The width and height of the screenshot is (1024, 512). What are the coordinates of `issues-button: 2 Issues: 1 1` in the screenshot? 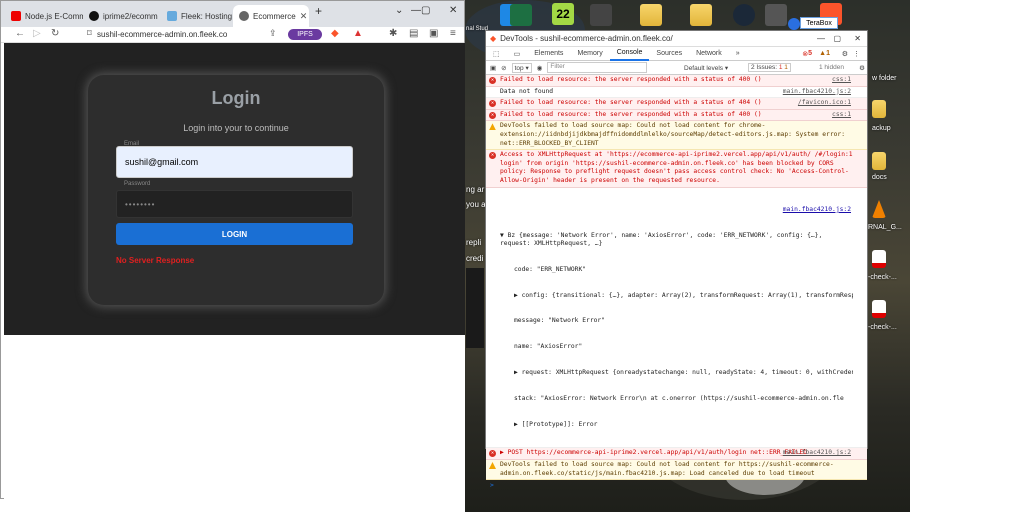 It's located at (769, 67).